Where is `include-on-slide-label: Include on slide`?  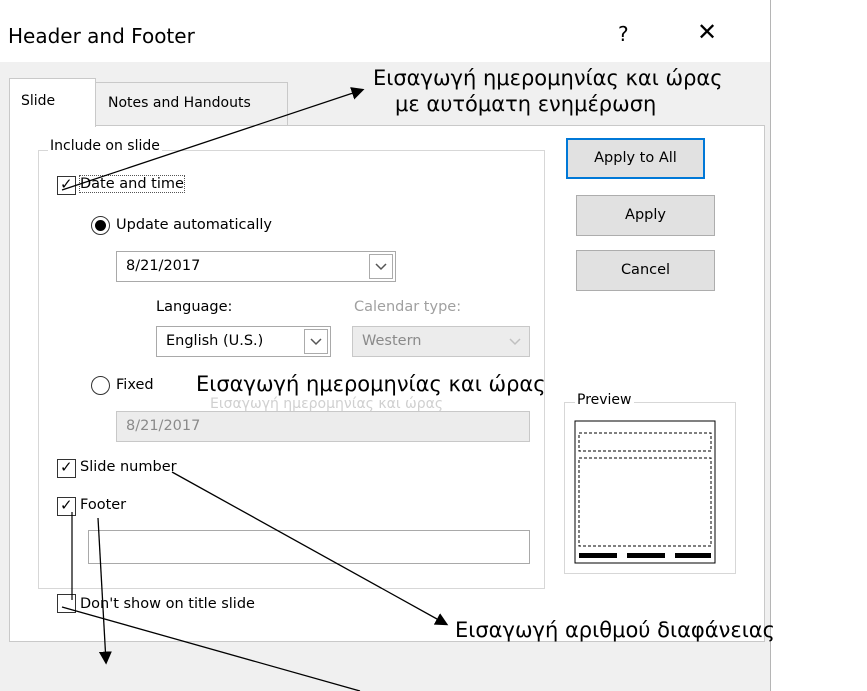
include-on-slide-label: Include on slide is located at coordinates (105, 146).